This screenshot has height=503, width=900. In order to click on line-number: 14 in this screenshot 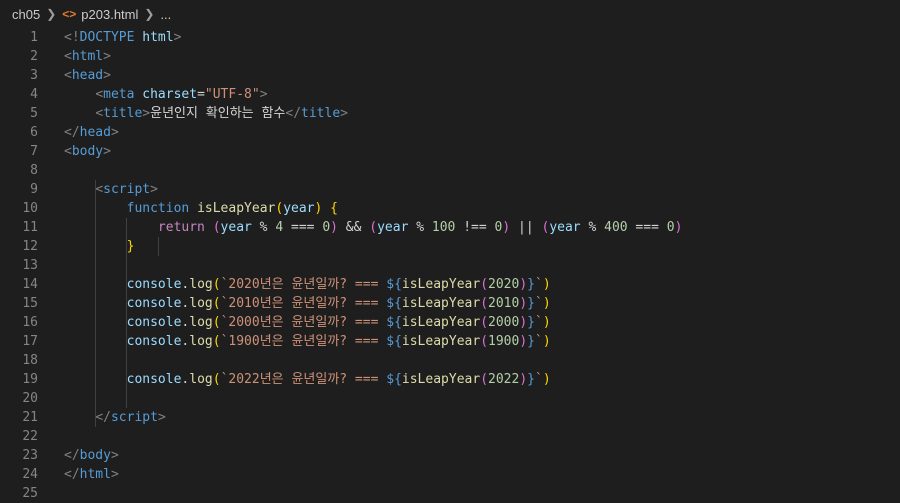, I will do `click(30, 284)`.